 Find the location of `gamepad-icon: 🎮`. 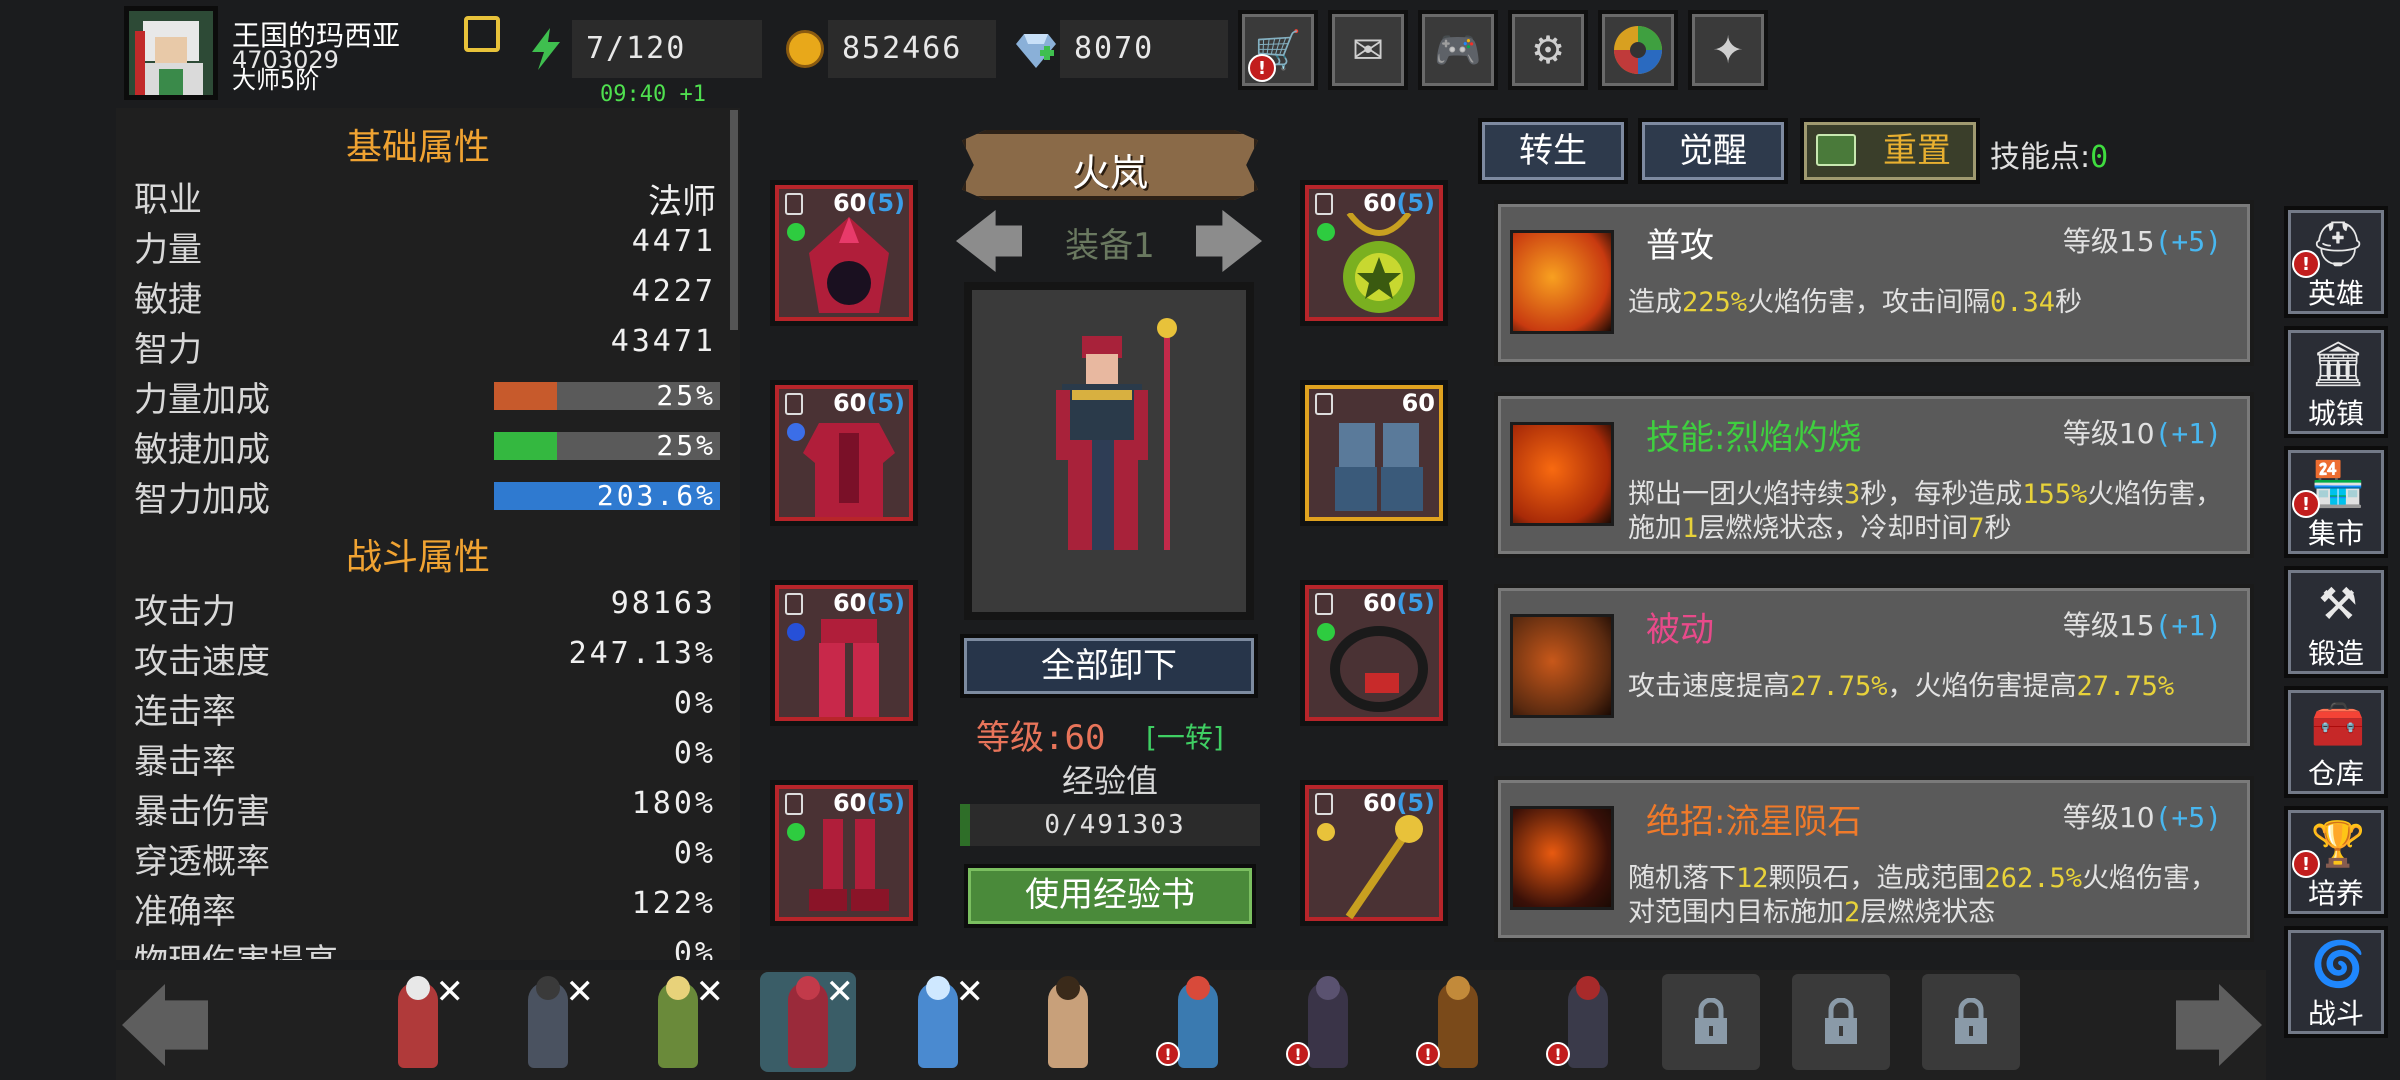

gamepad-icon: 🎮 is located at coordinates (1458, 50).